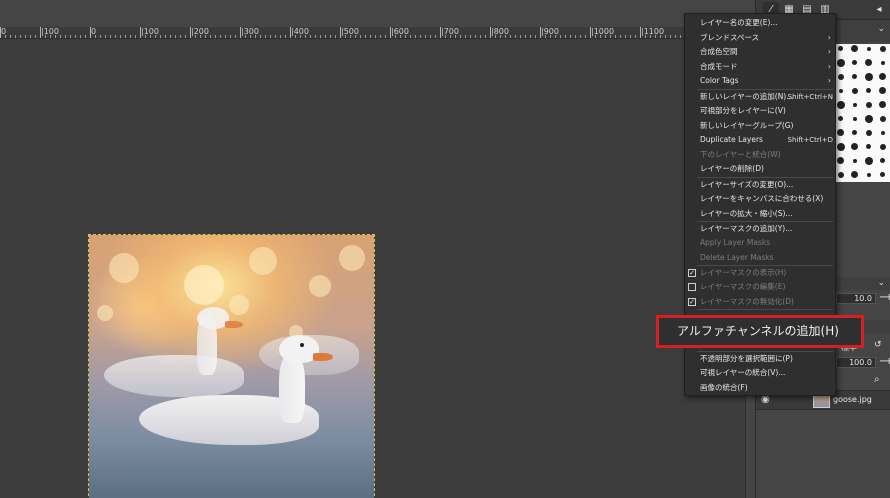 The height and width of the screenshot is (498, 890). I want to click on opacity-field: 100.0, so click(856, 362).